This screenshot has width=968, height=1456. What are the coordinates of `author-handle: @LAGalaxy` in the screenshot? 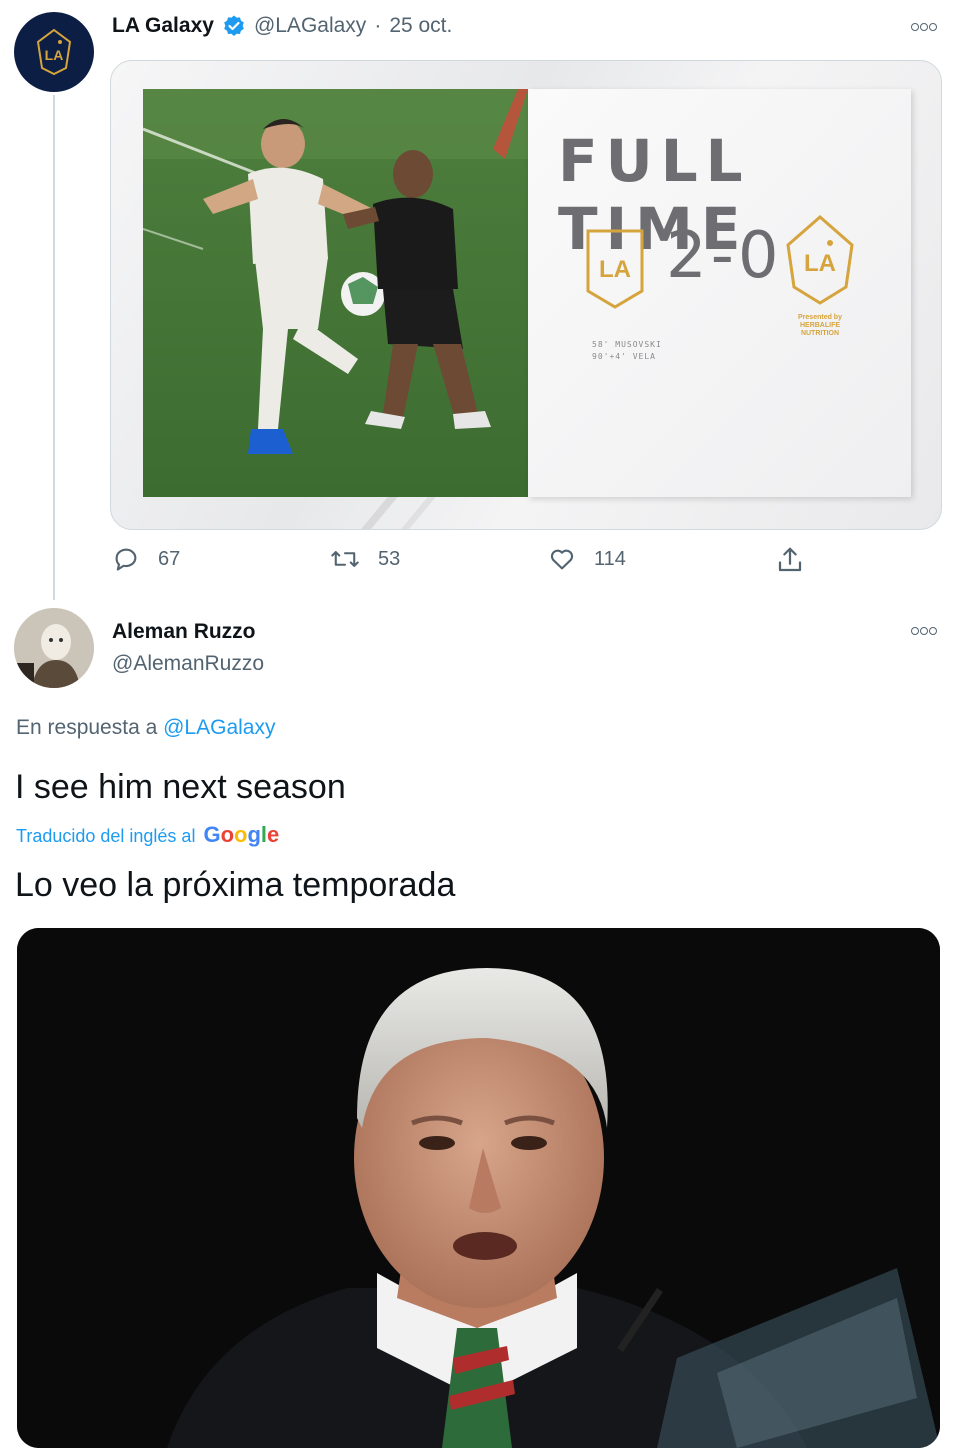 It's located at (310, 26).